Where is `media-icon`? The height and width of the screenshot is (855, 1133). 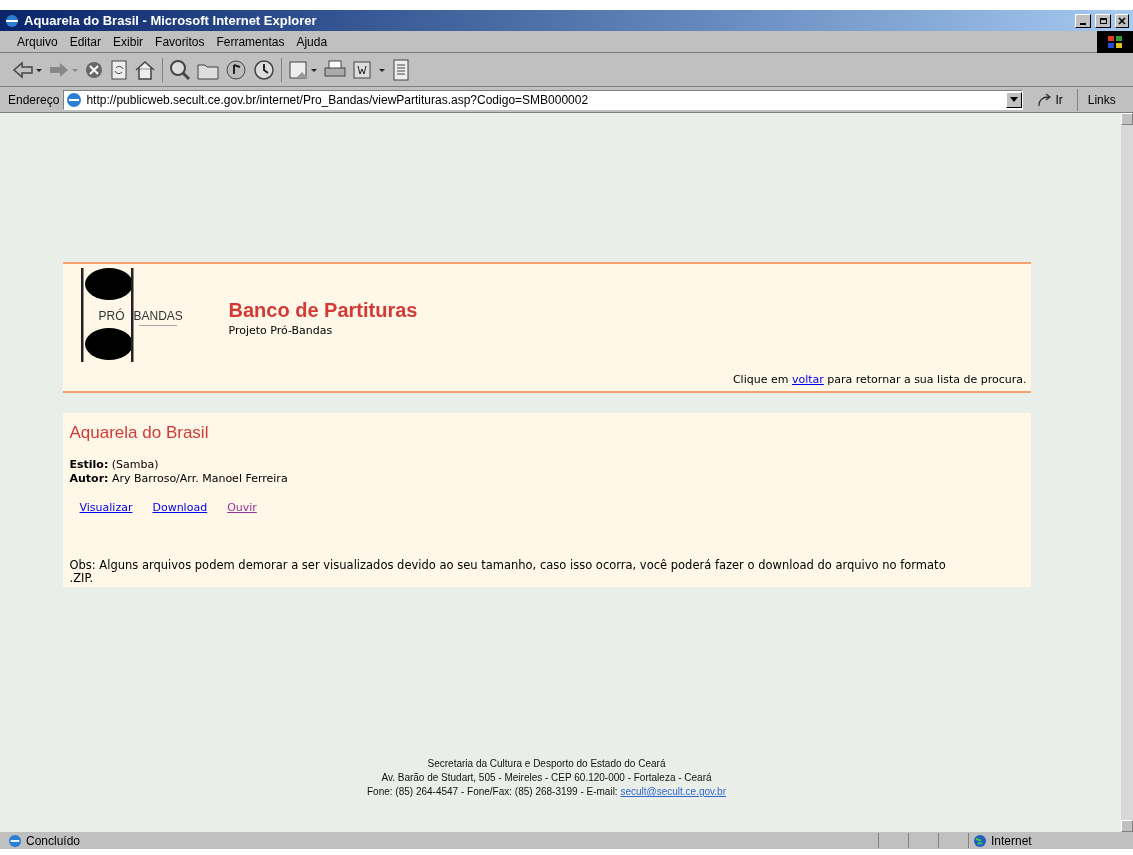
media-icon is located at coordinates (236, 69).